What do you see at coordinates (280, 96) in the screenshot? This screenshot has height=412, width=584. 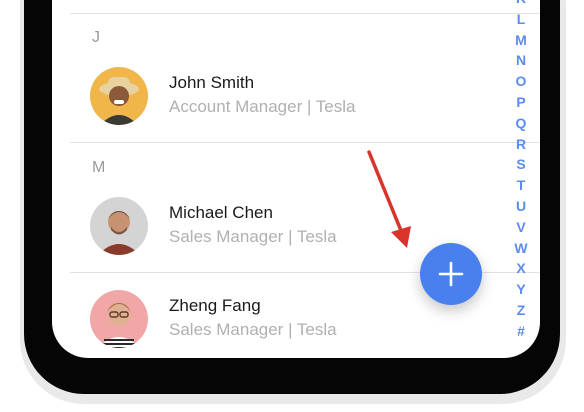 I see `contact-john-smith: John Smith Account Manager | Tesla` at bounding box center [280, 96].